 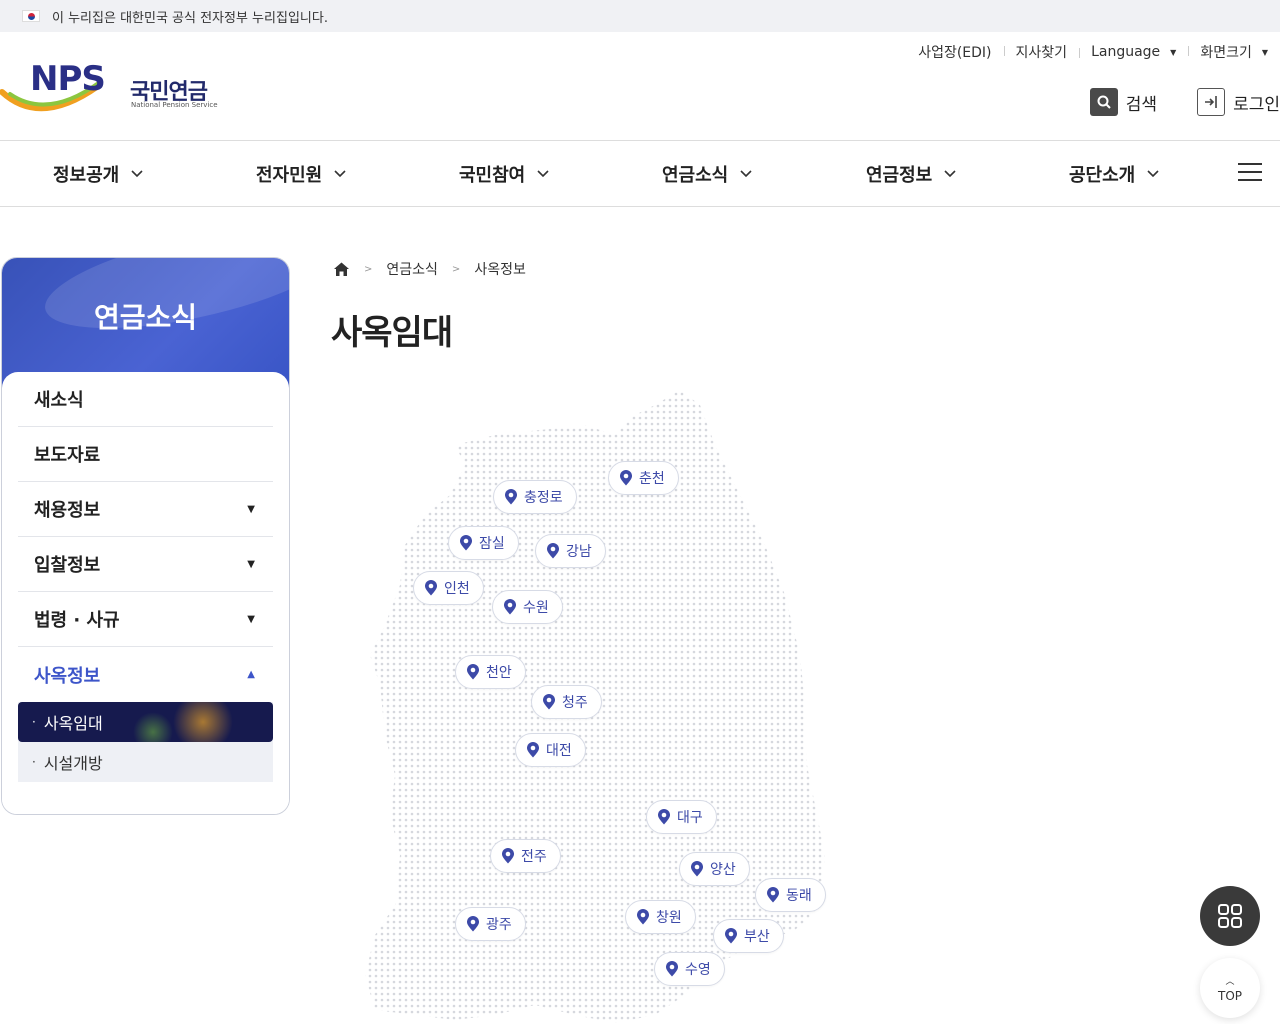 I want to click on triangle-up-icon: ▲, so click(x=251, y=674).